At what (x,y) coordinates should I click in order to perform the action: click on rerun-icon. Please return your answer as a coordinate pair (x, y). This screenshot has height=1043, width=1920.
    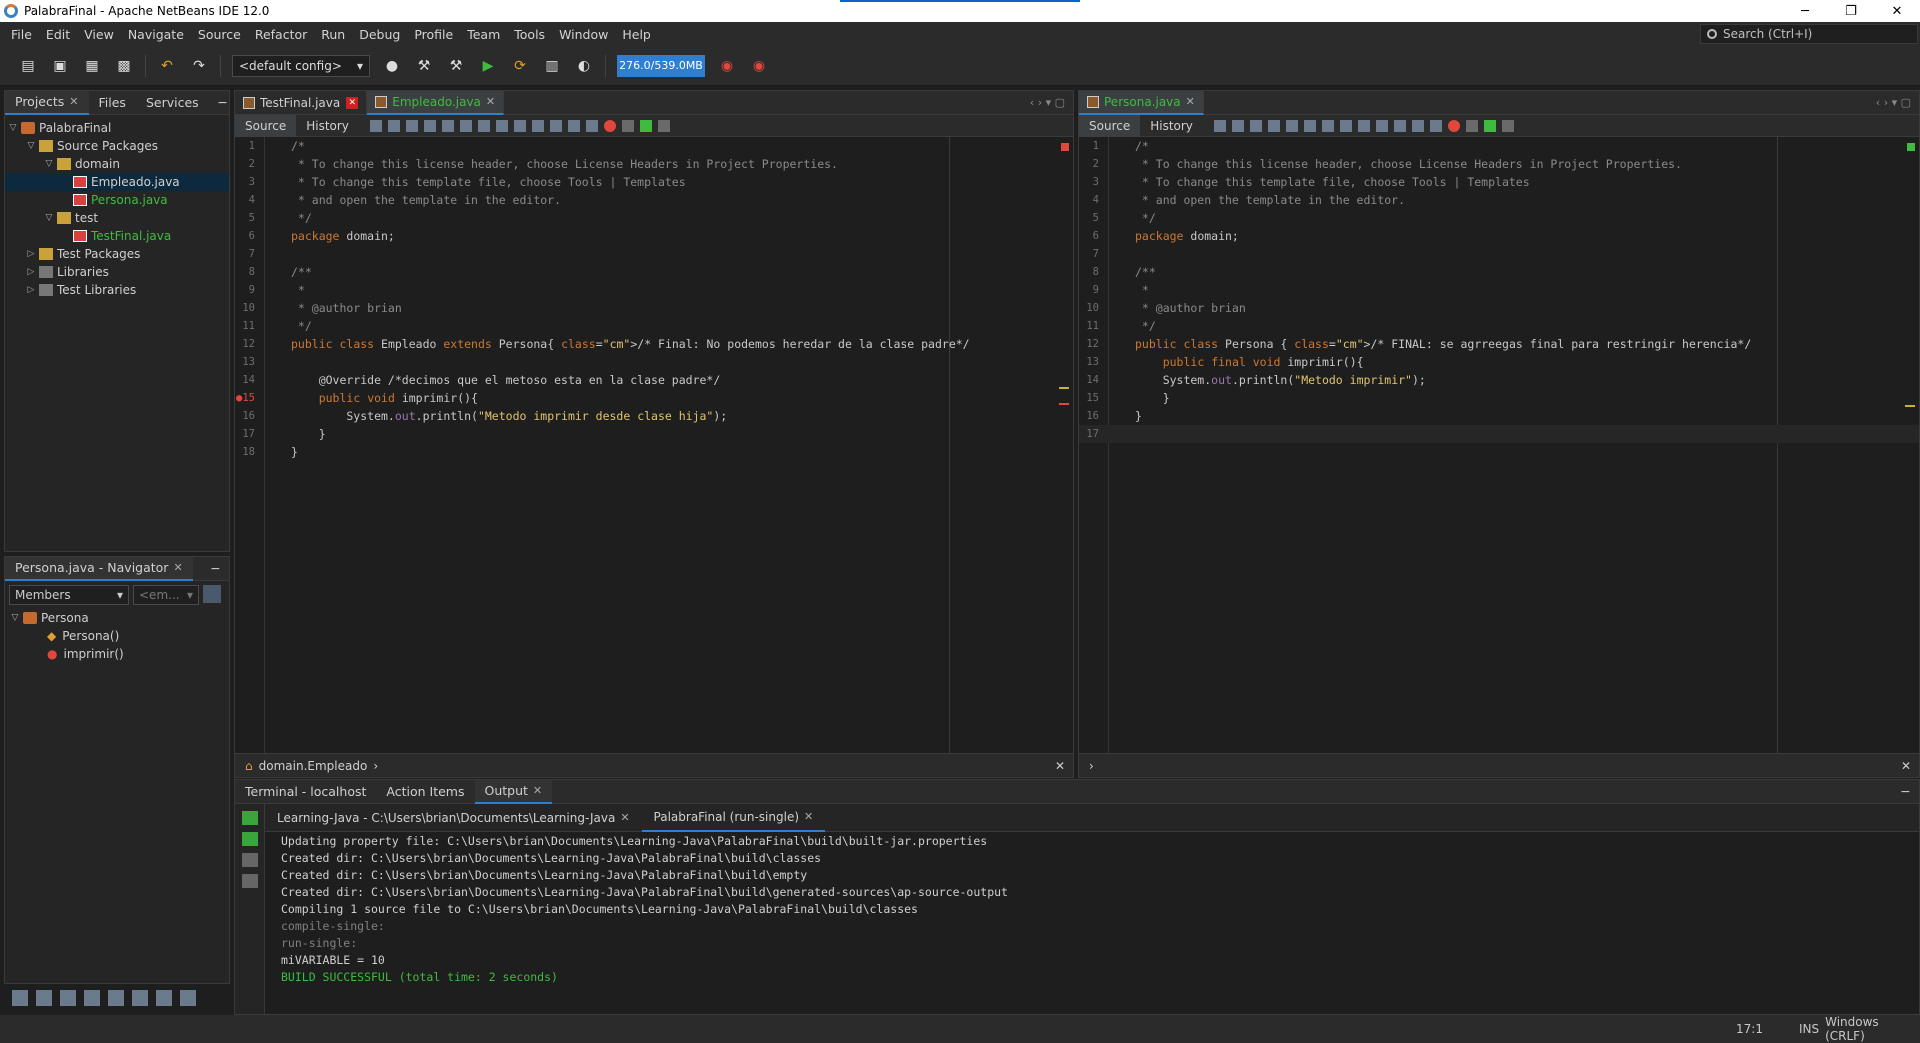
    Looking at the image, I should click on (249, 818).